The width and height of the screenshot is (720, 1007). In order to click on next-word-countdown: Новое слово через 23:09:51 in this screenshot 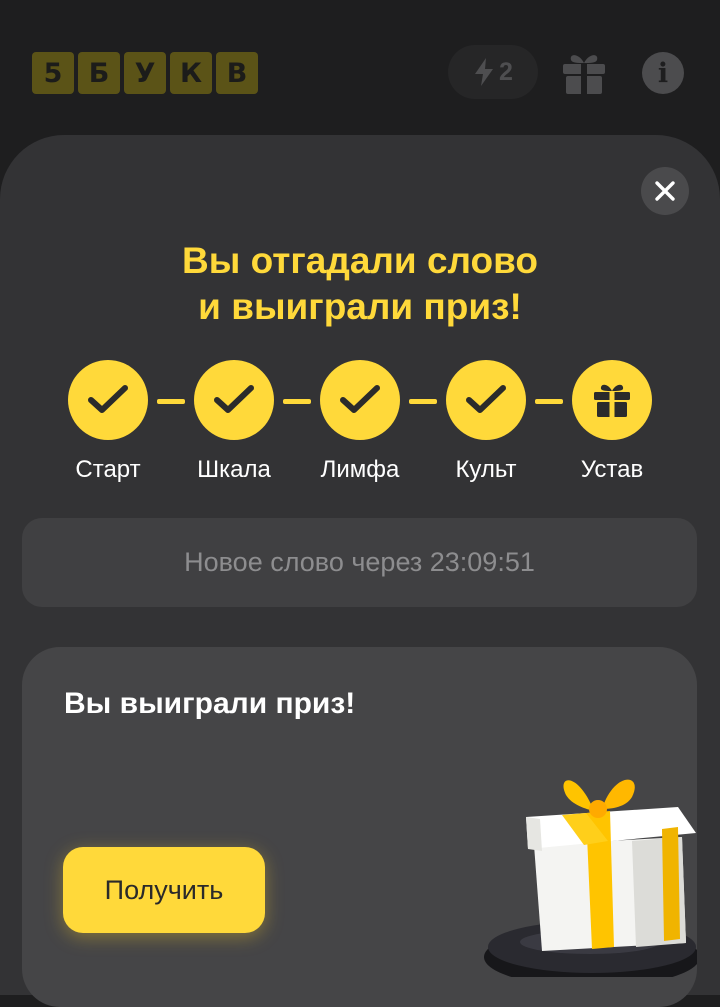, I will do `click(359, 562)`.